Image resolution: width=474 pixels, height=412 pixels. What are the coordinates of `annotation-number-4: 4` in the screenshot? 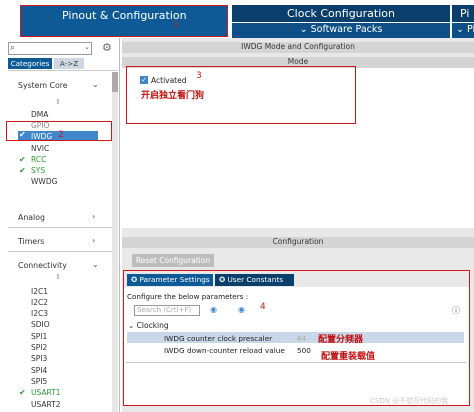 It's located at (263, 307).